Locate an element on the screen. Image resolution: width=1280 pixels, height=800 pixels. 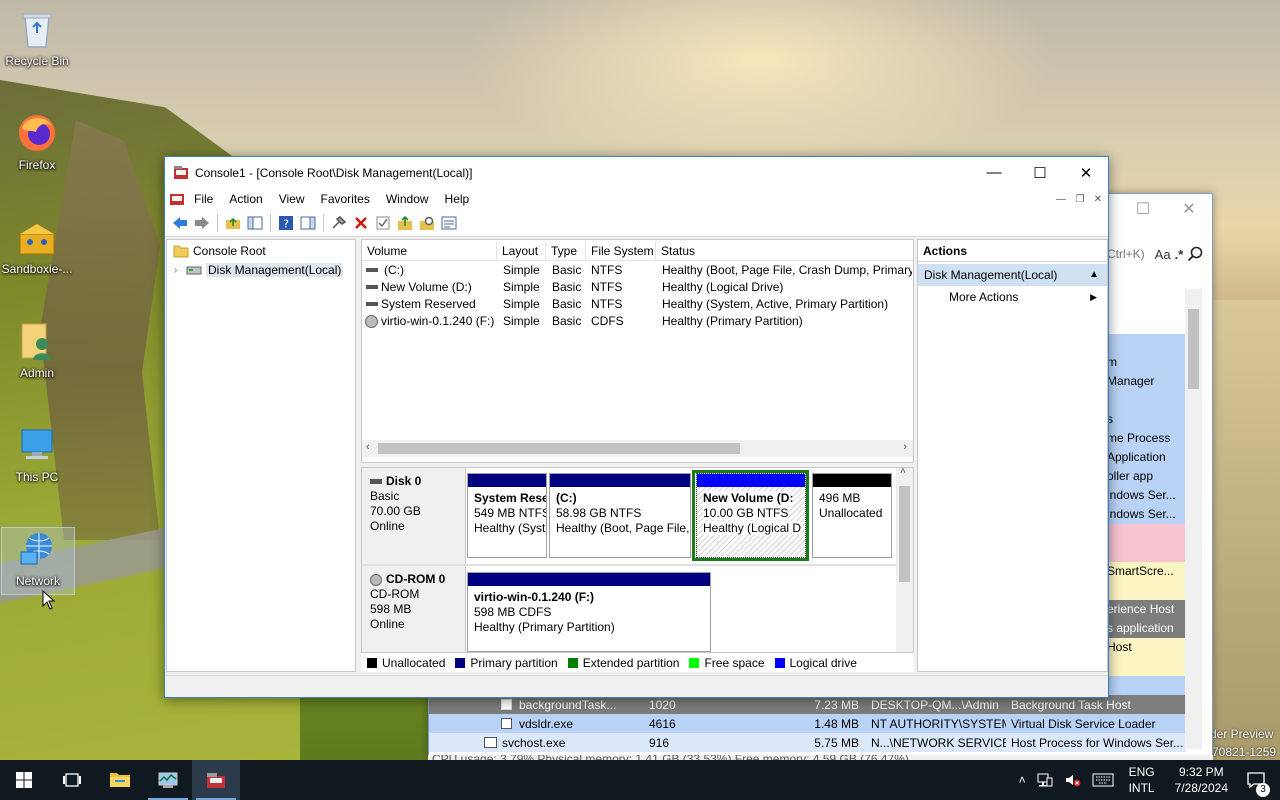
show-hidden-icons-button: ˄ is located at coordinates (1022, 780).